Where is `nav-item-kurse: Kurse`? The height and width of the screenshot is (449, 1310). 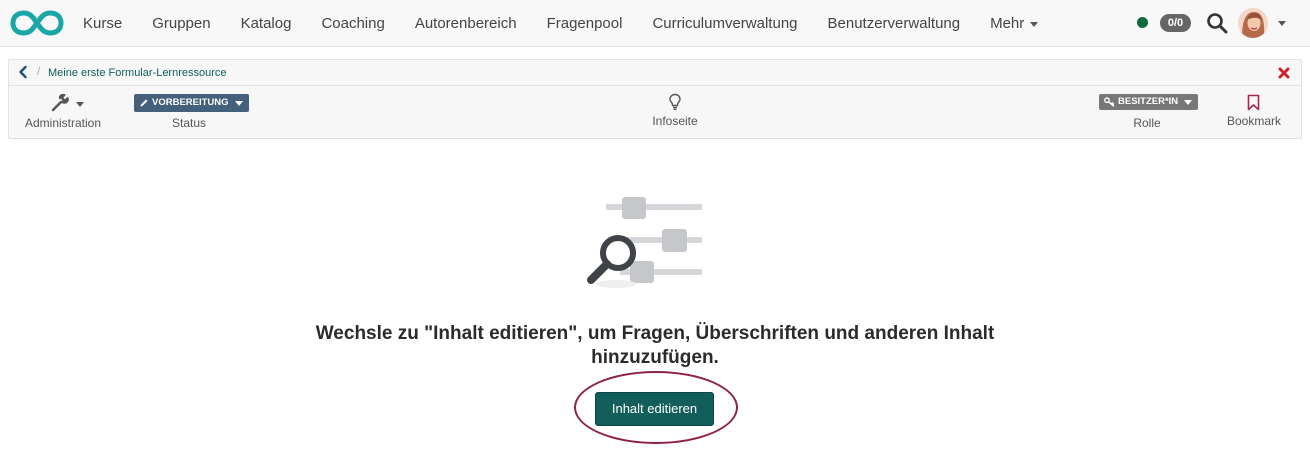
nav-item-kurse: Kurse is located at coordinates (102, 23).